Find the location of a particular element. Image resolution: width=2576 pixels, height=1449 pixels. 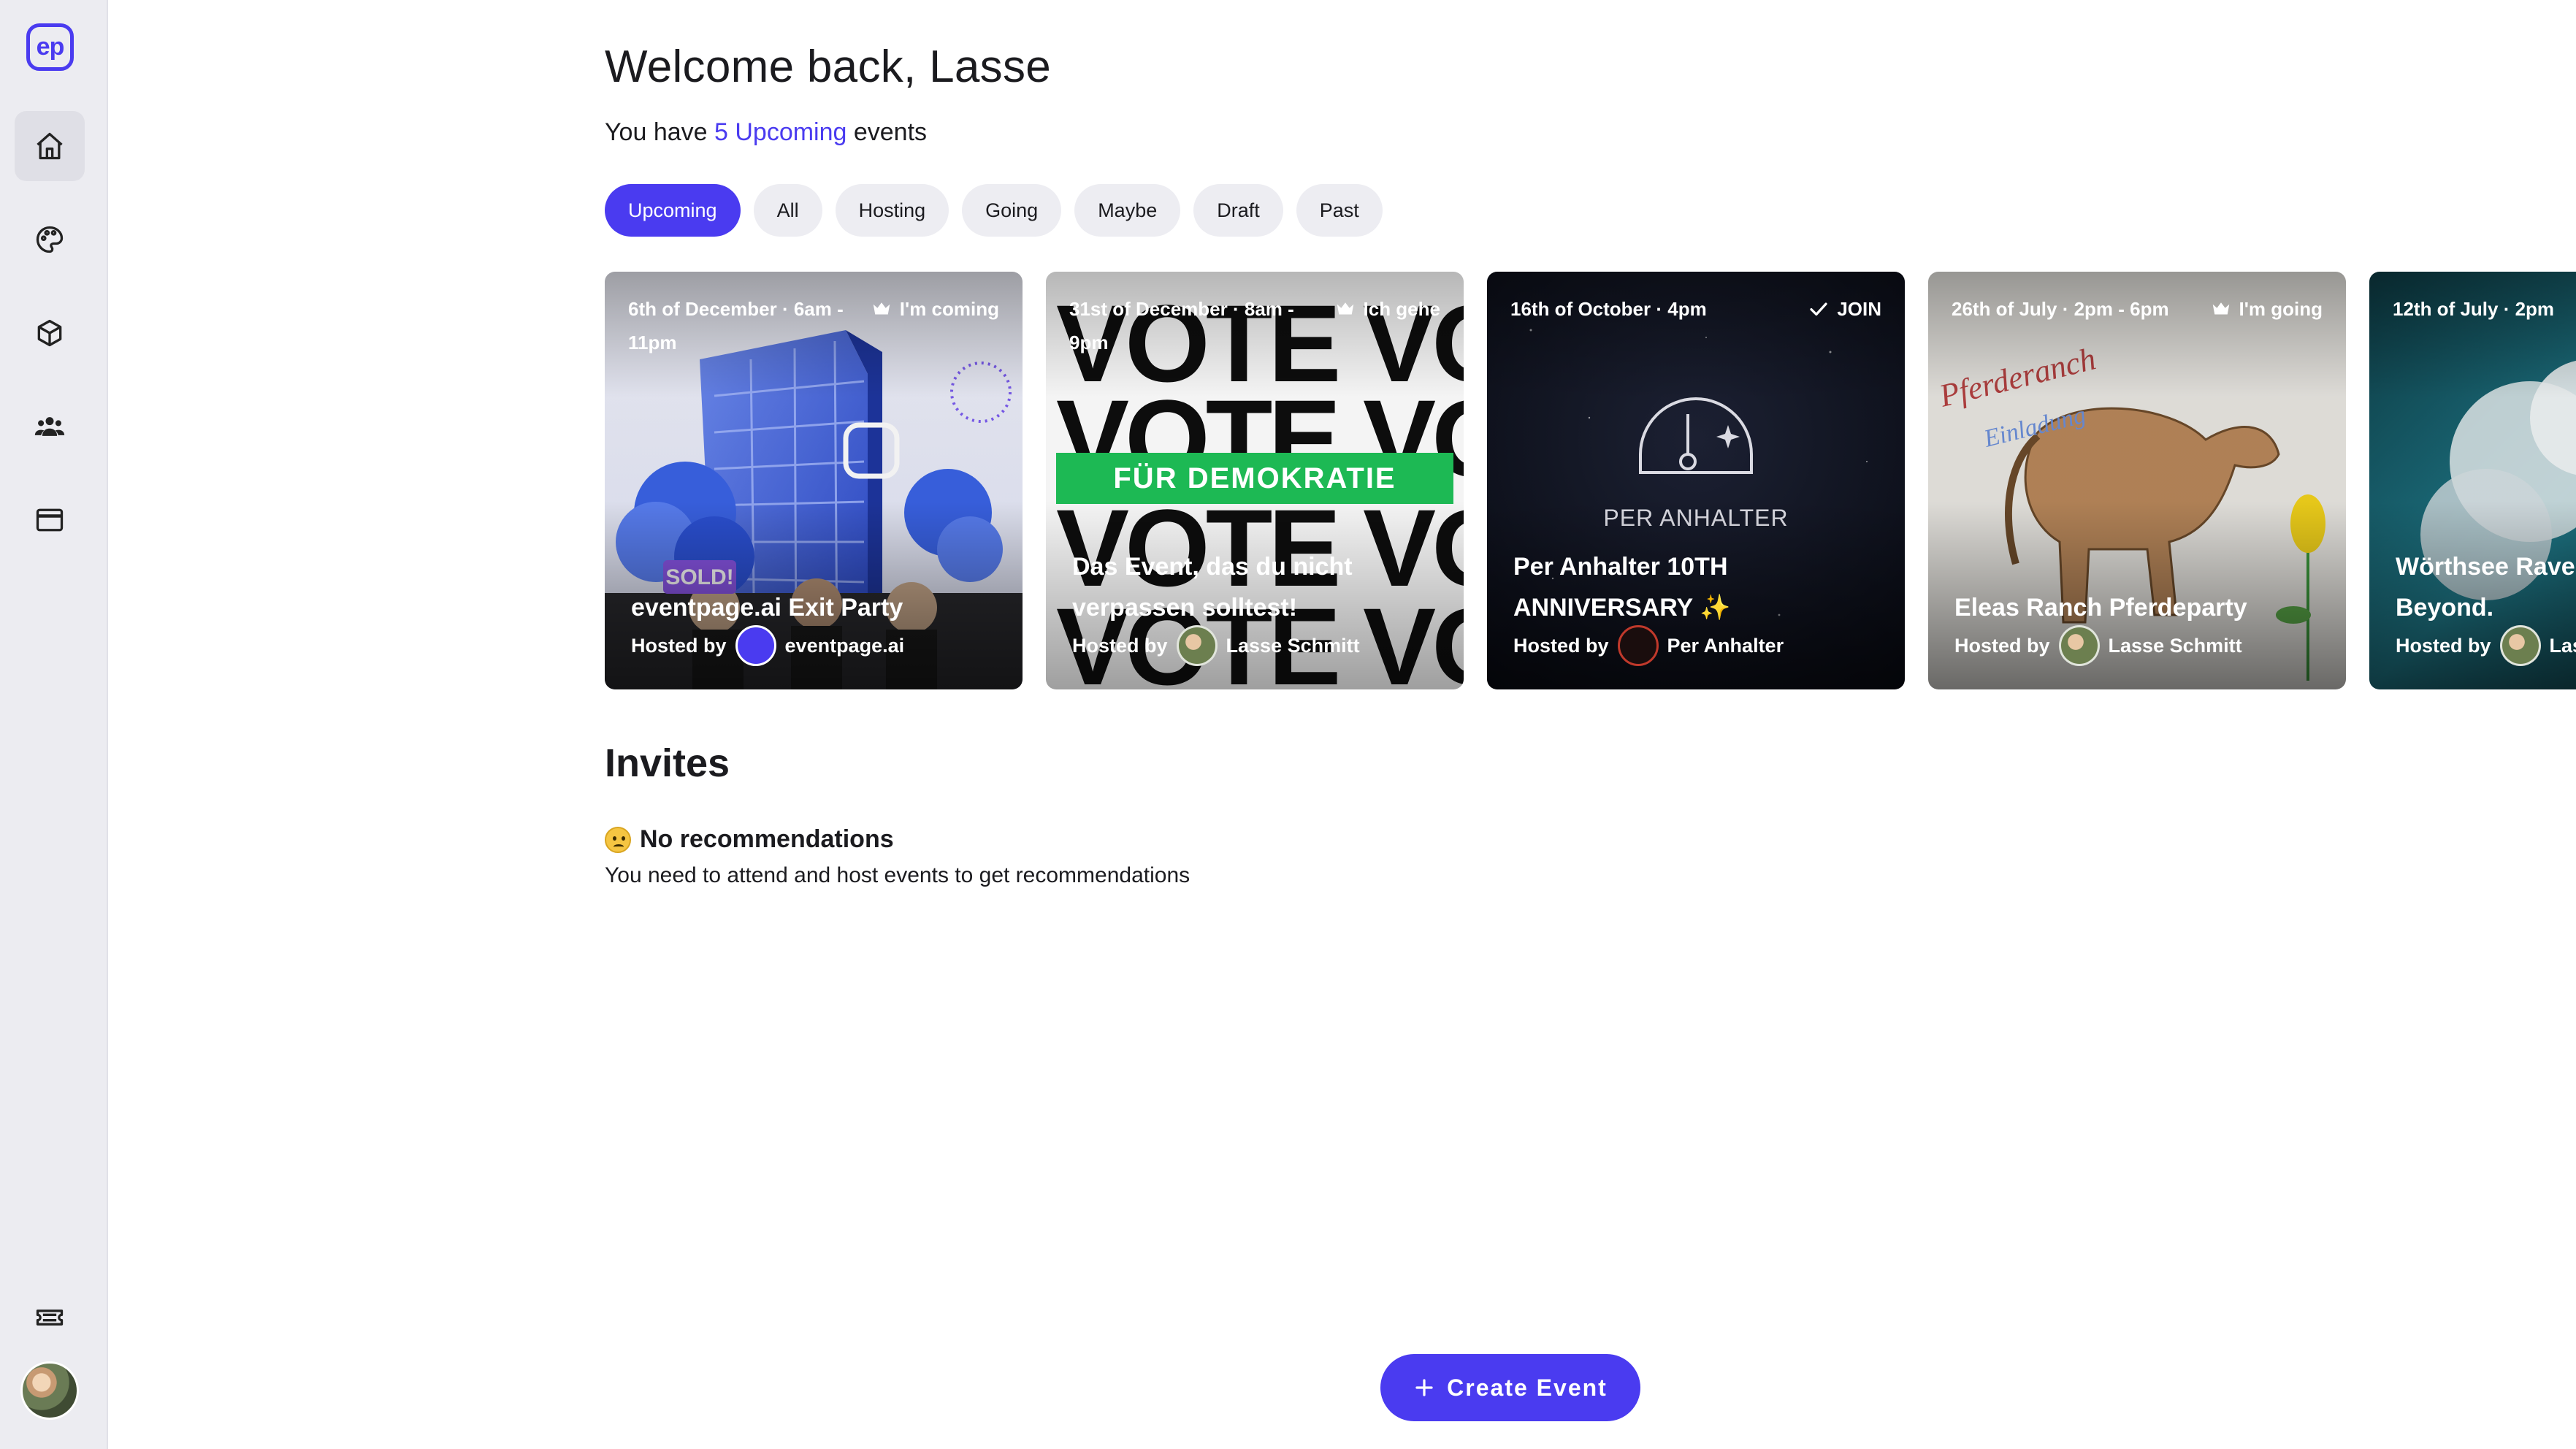

cube-icon is located at coordinates (49, 333).